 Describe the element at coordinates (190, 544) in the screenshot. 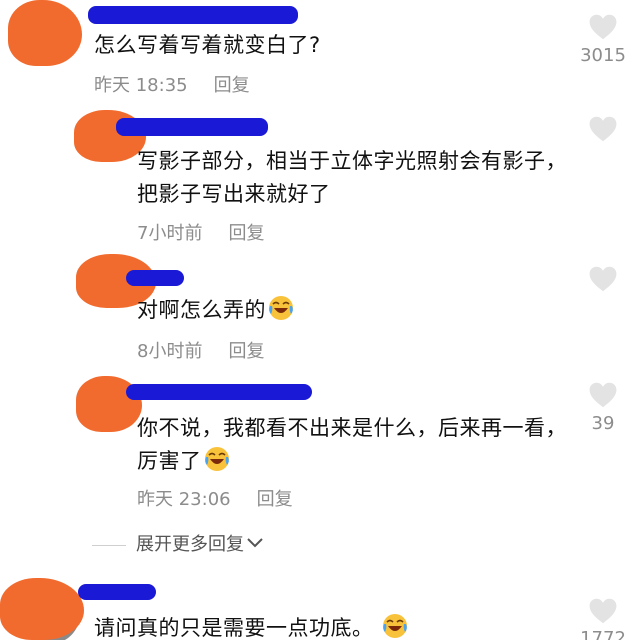

I see `expand-replies-label: 展开更多回复` at that location.